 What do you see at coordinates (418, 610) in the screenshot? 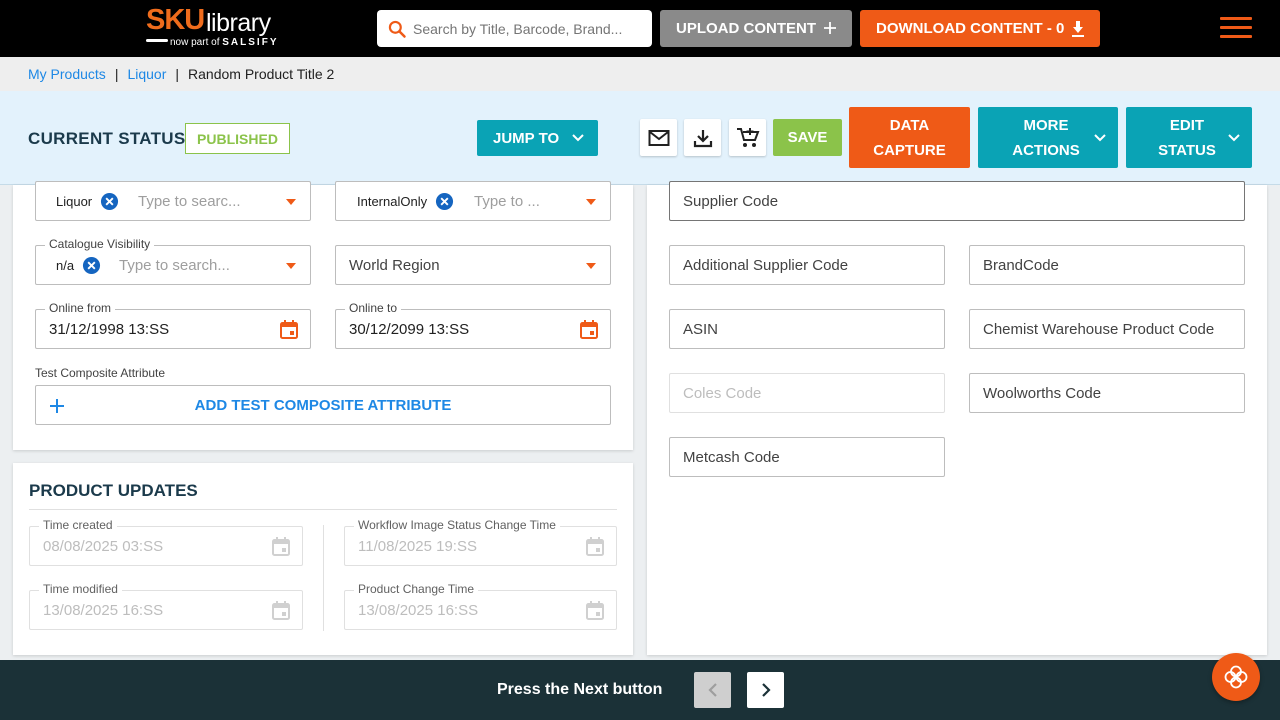
I see `product-change-time-value: 13/08/2025 16:SS` at bounding box center [418, 610].